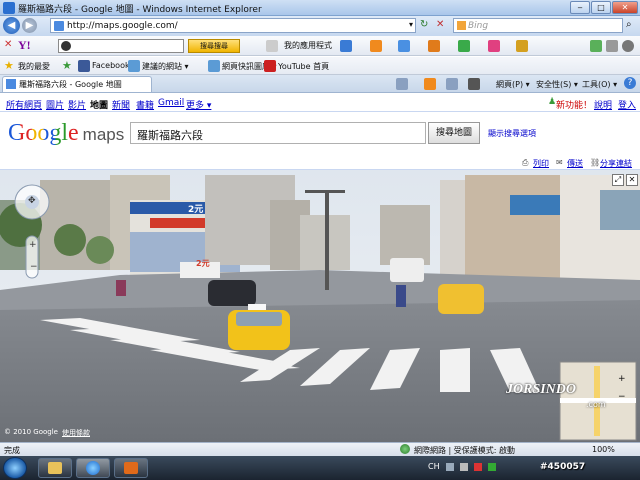  What do you see at coordinates (596, 404) in the screenshot?
I see `watermark-site: .com` at bounding box center [596, 404].